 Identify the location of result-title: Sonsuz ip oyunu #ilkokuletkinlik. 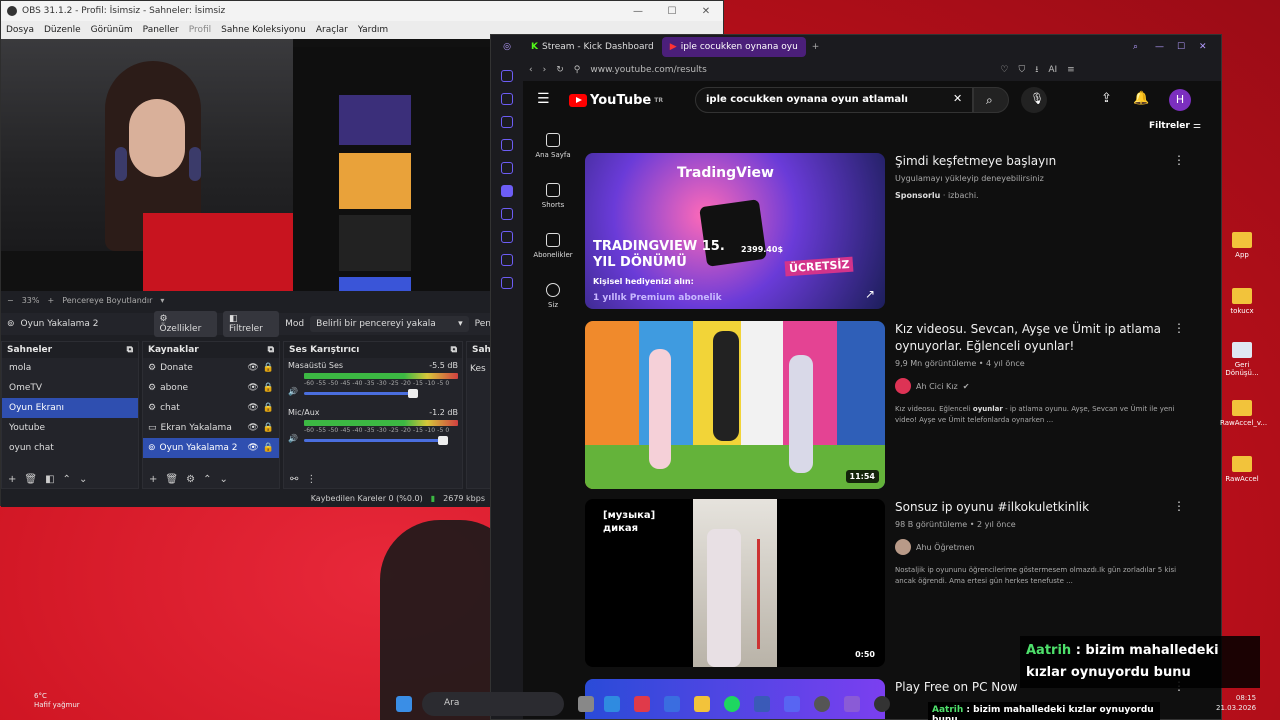
(1040, 507).